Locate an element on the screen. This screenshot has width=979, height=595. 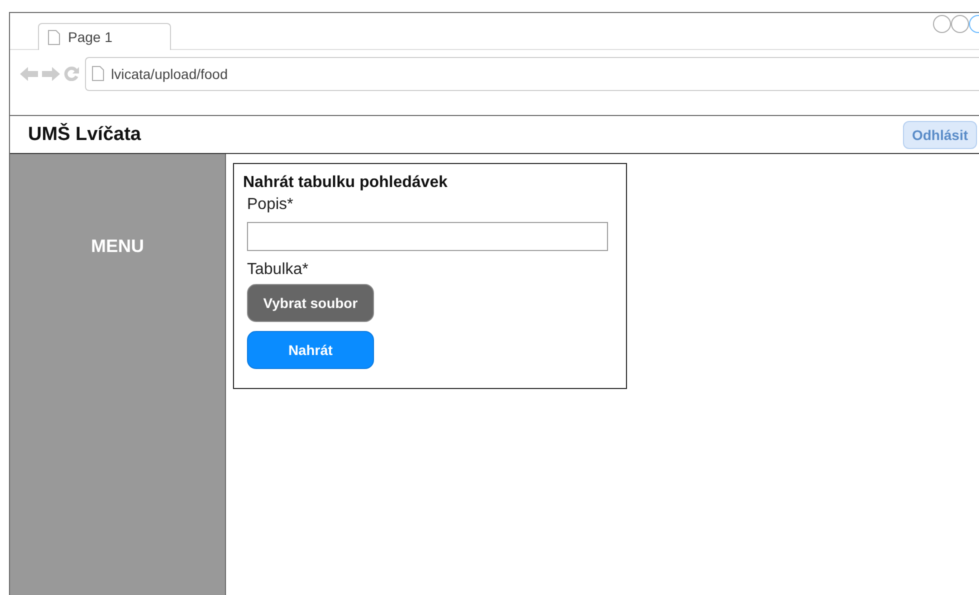
input-field is located at coordinates (427, 236).